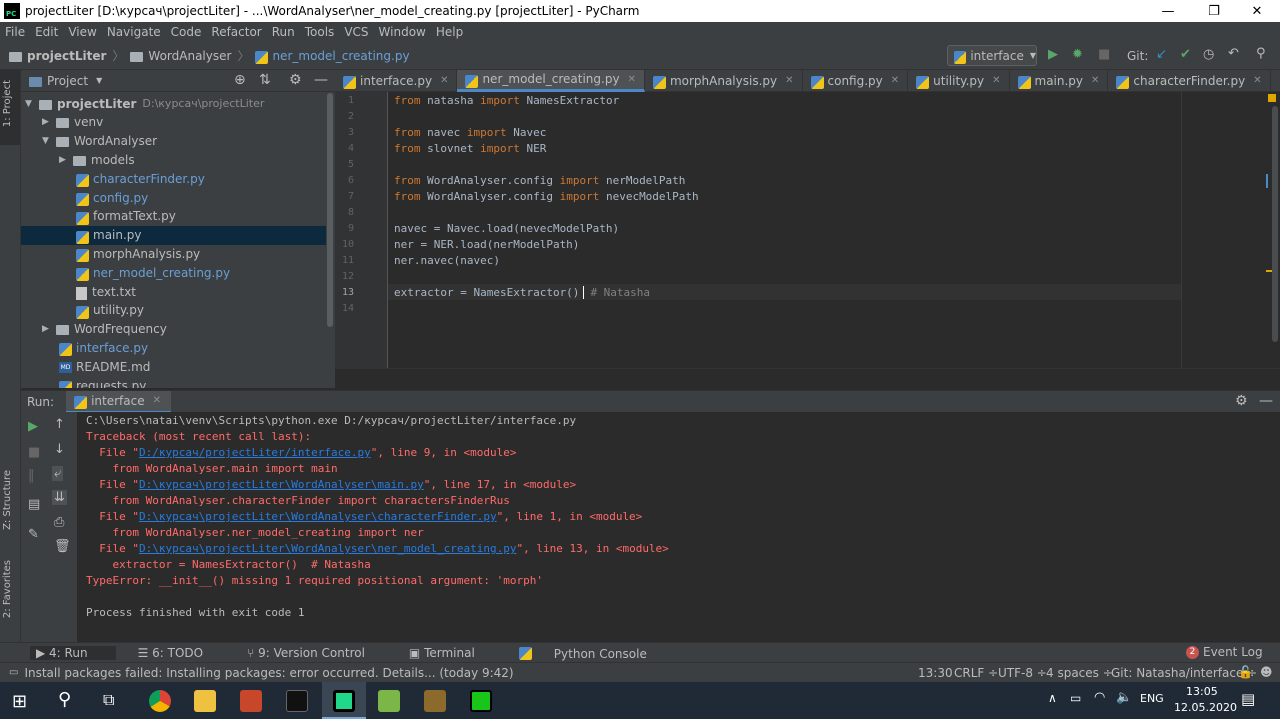 The width and height of the screenshot is (1280, 719). I want to click on bottom-tab-version-control: ⑂ 9: Version Control, so click(317, 653).